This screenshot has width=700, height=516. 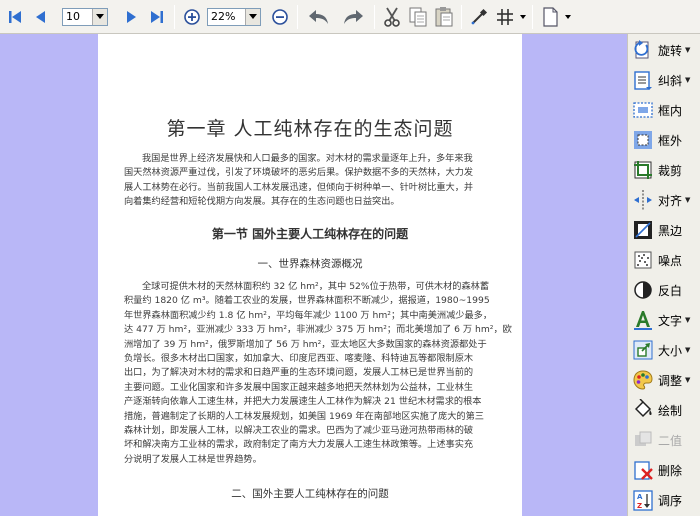 I want to click on outside-frame-button: 框外, so click(x=665, y=140).